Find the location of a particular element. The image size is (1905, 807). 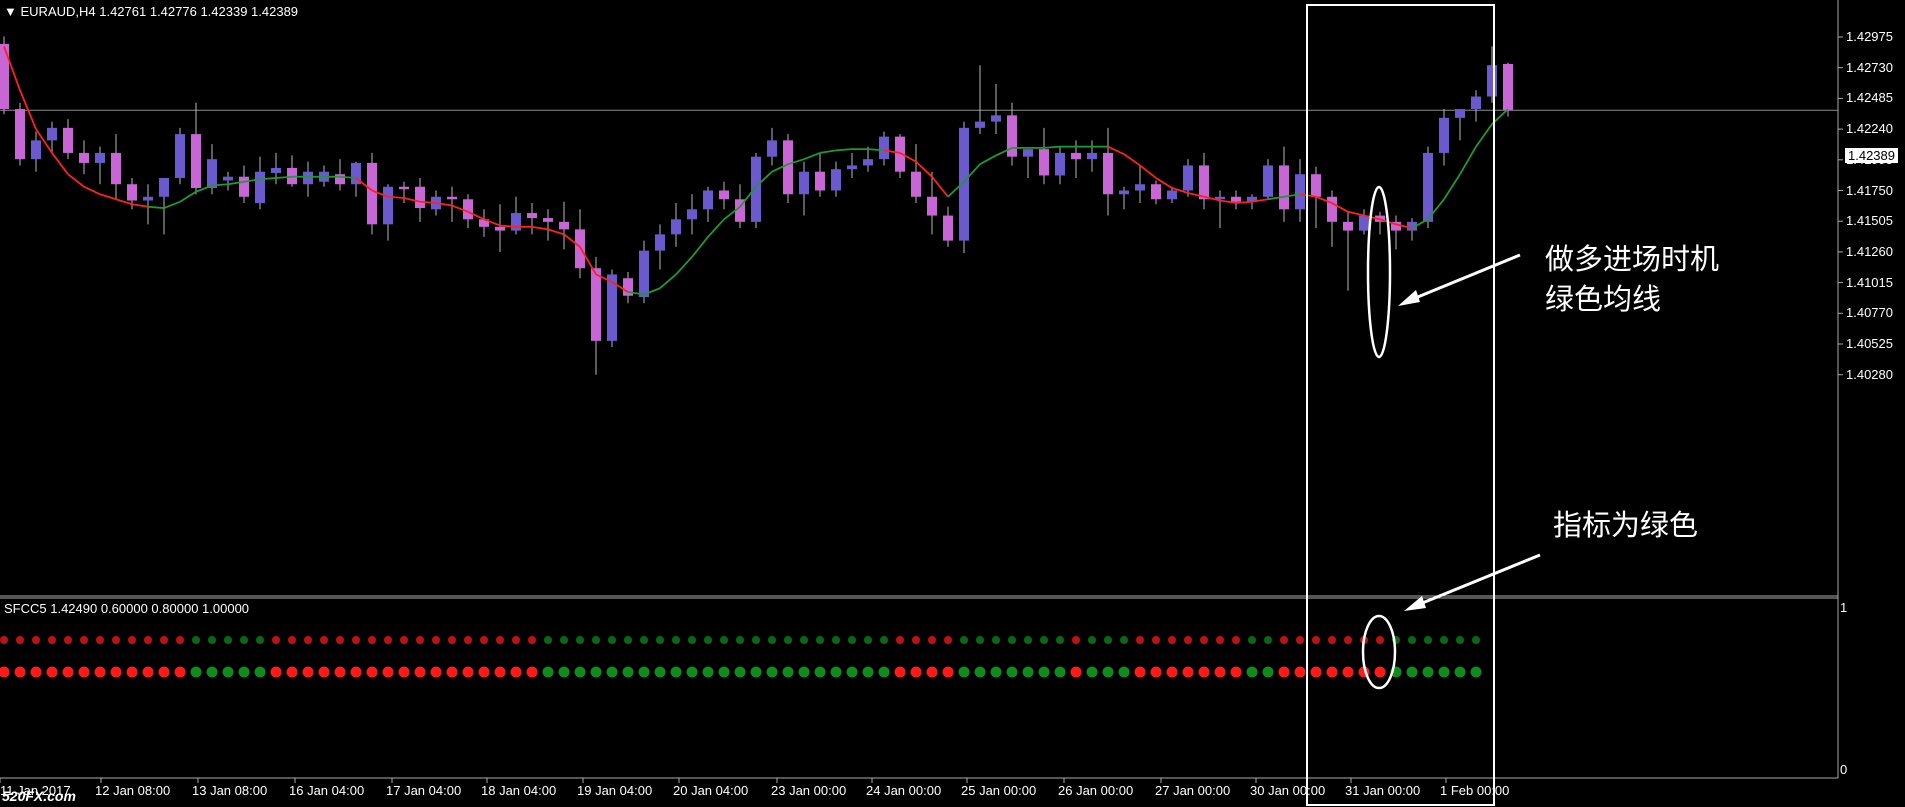

indicator-dots is located at coordinates (741, 657).